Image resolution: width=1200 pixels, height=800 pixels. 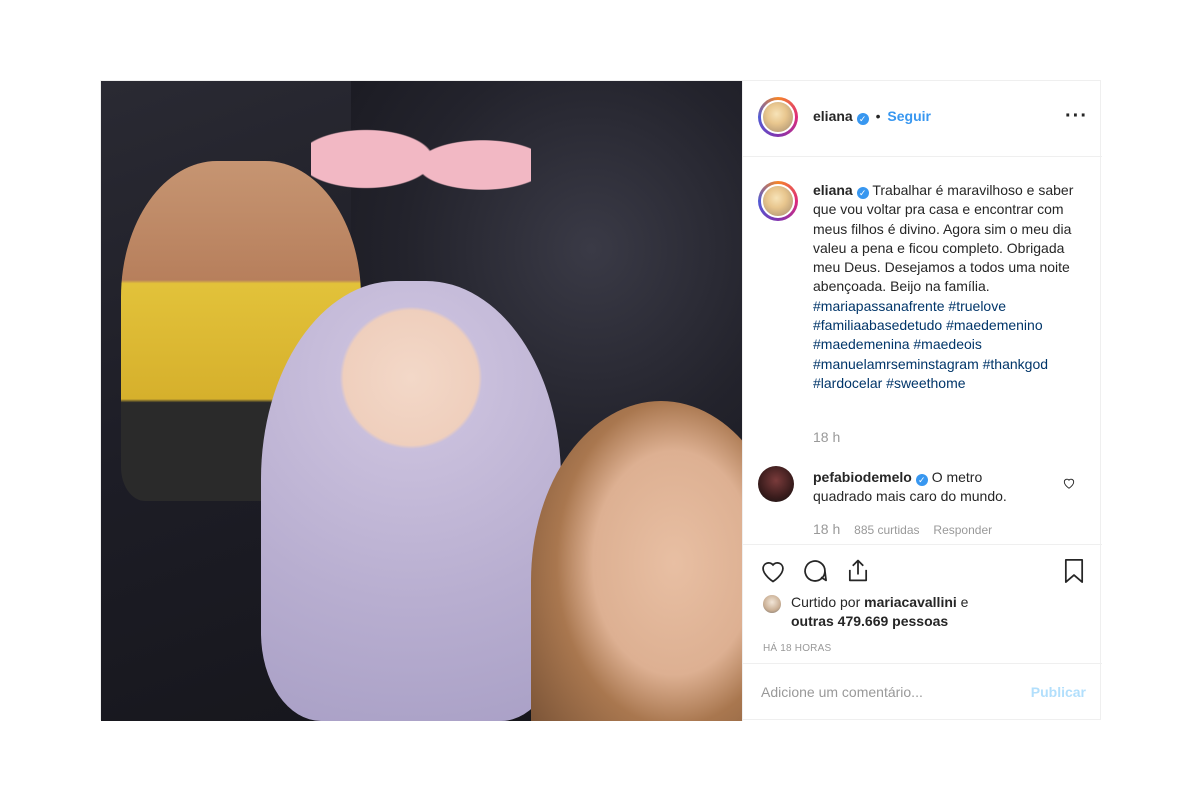 I want to click on commenter-username: pefabiodemelo, so click(x=862, y=477).